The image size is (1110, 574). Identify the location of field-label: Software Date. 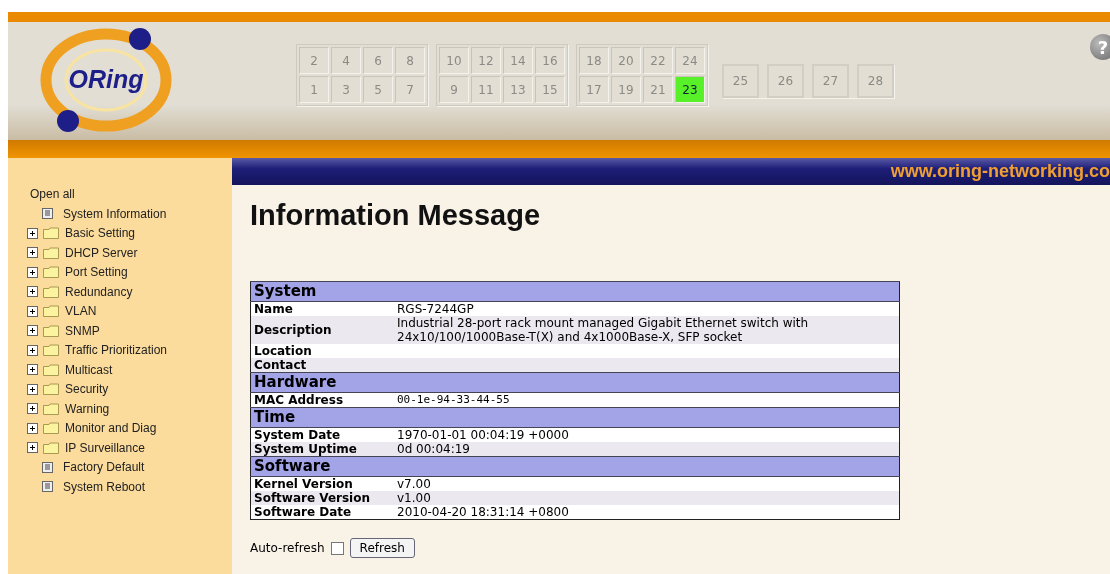
(322, 512).